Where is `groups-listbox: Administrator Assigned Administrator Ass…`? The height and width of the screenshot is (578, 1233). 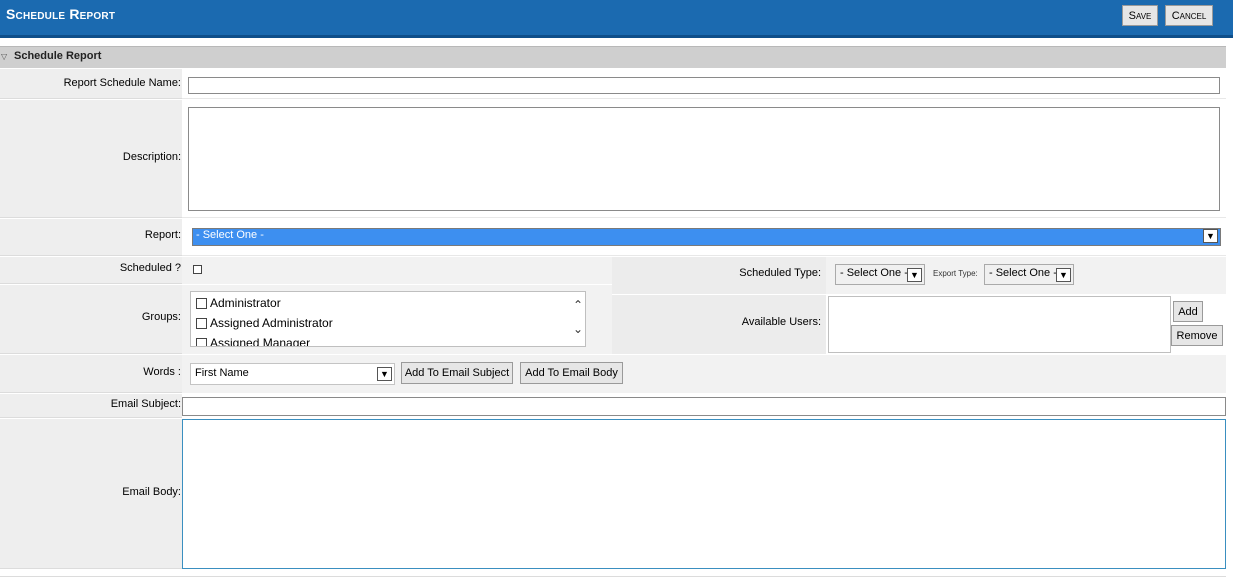 groups-listbox: Administrator Assigned Administrator Ass… is located at coordinates (388, 319).